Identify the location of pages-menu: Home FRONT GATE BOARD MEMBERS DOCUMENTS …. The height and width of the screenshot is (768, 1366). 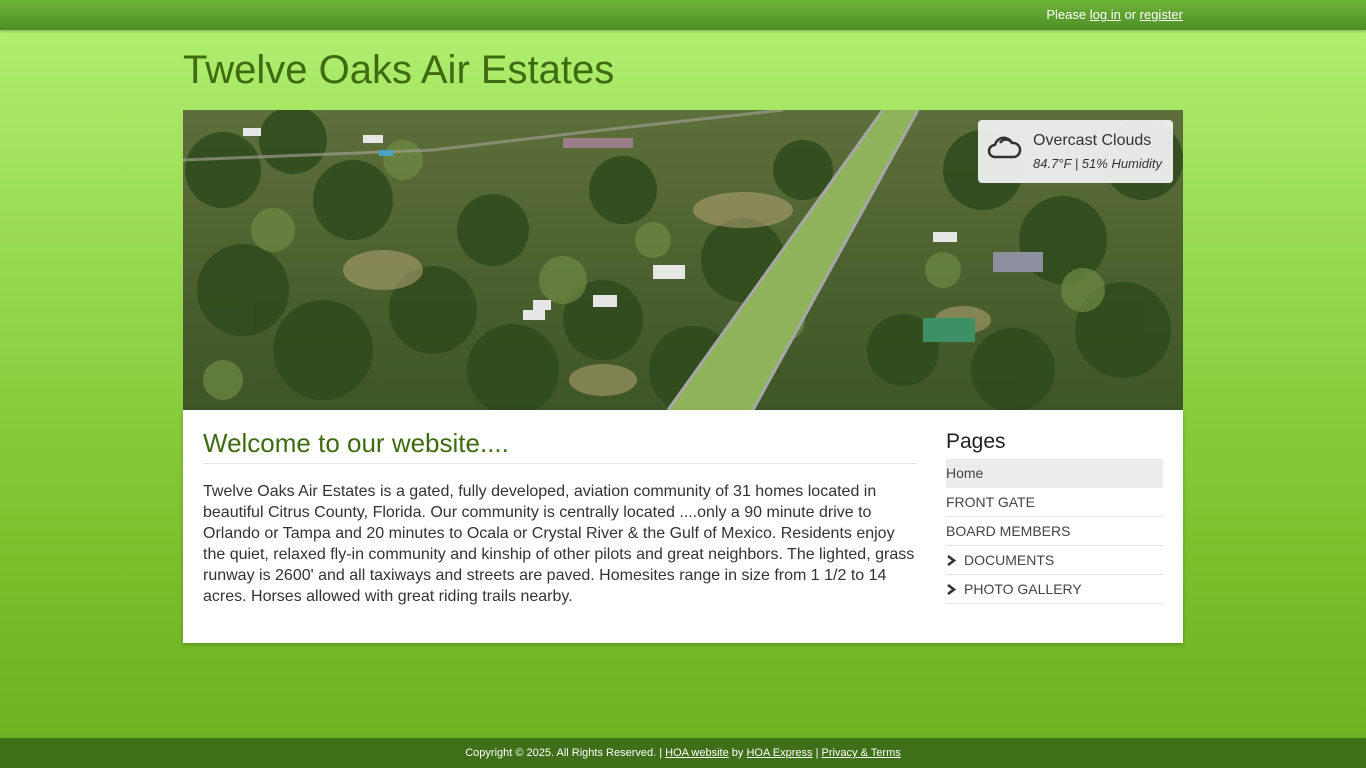
(1054, 531).